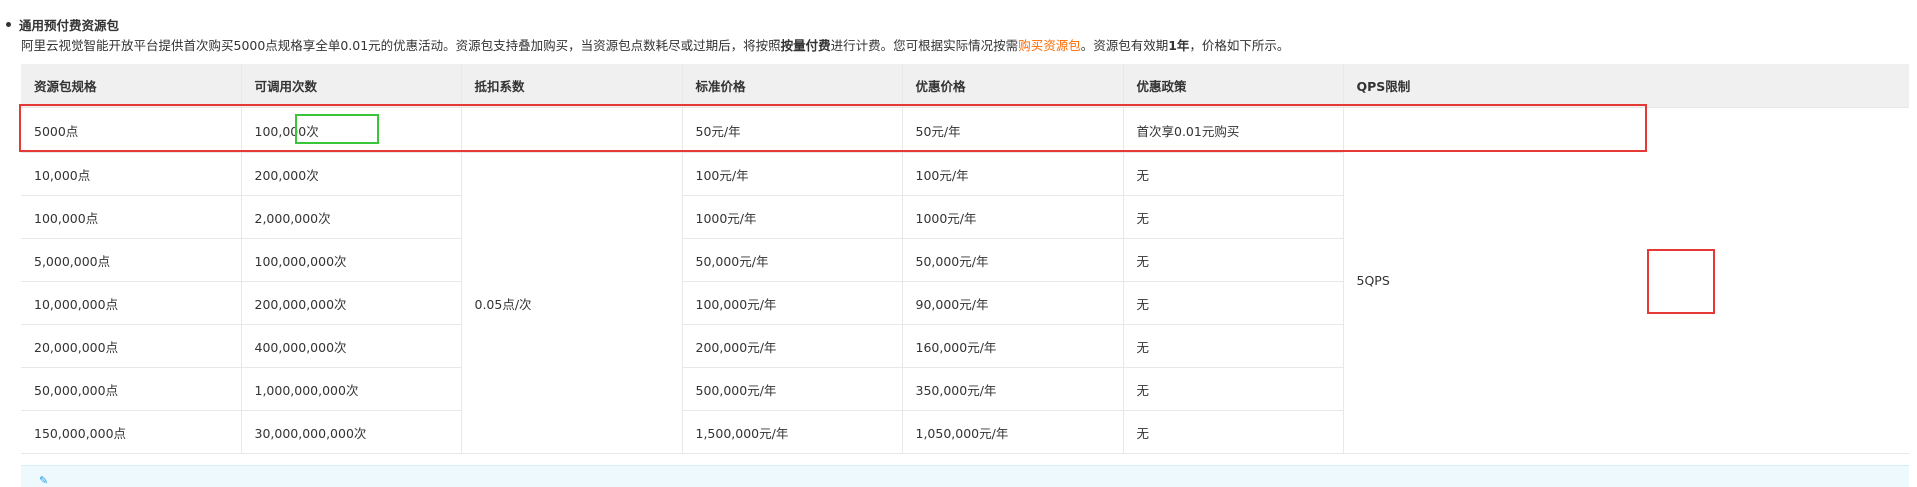  Describe the element at coordinates (1013, 303) in the screenshot. I see `cell-promo-price: 90,000元/年` at that location.